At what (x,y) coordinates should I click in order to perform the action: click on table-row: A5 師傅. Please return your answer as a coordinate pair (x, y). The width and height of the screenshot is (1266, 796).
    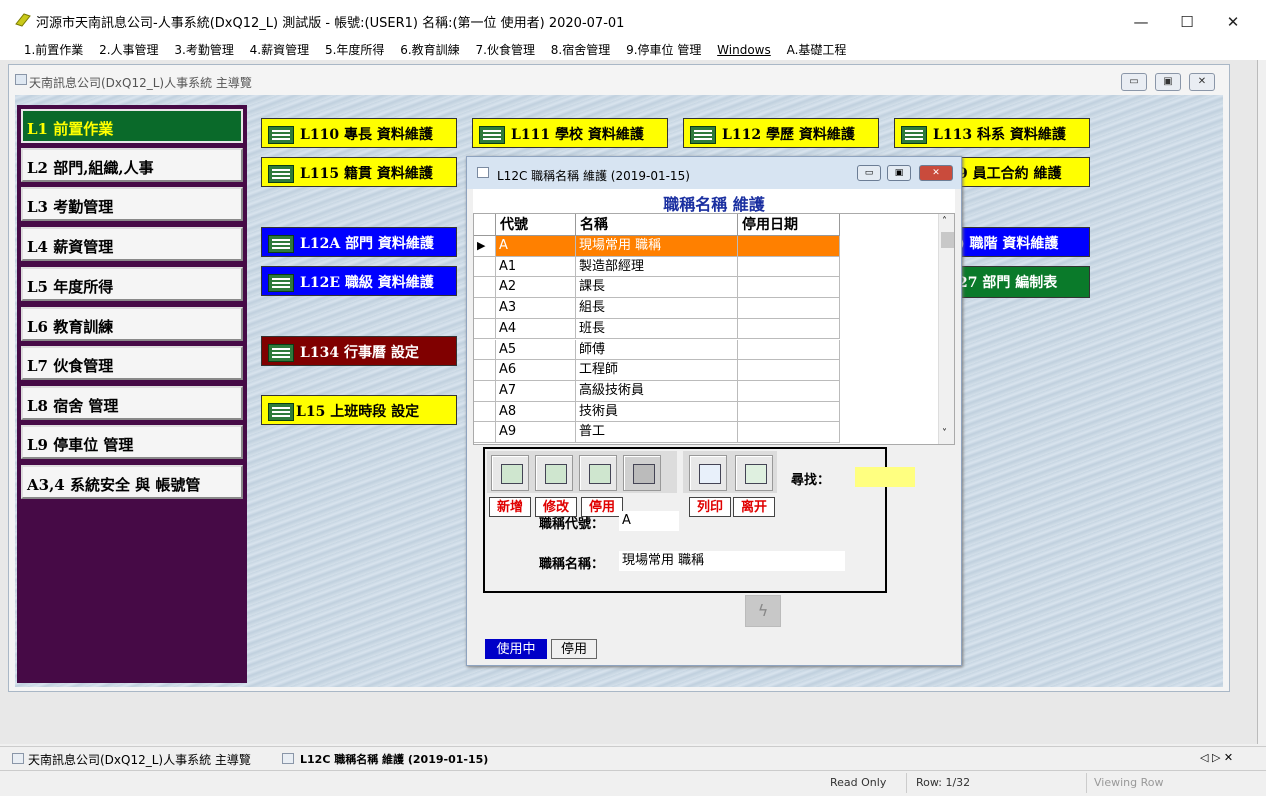
    Looking at the image, I should click on (657, 350).